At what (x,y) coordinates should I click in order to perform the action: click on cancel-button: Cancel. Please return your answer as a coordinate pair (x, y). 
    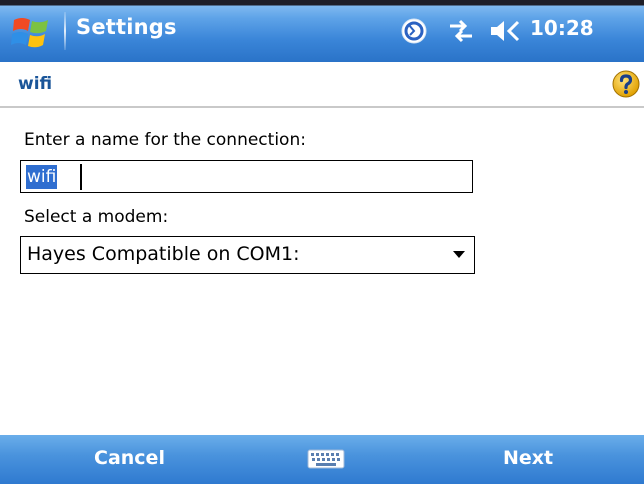
    Looking at the image, I should click on (129, 458).